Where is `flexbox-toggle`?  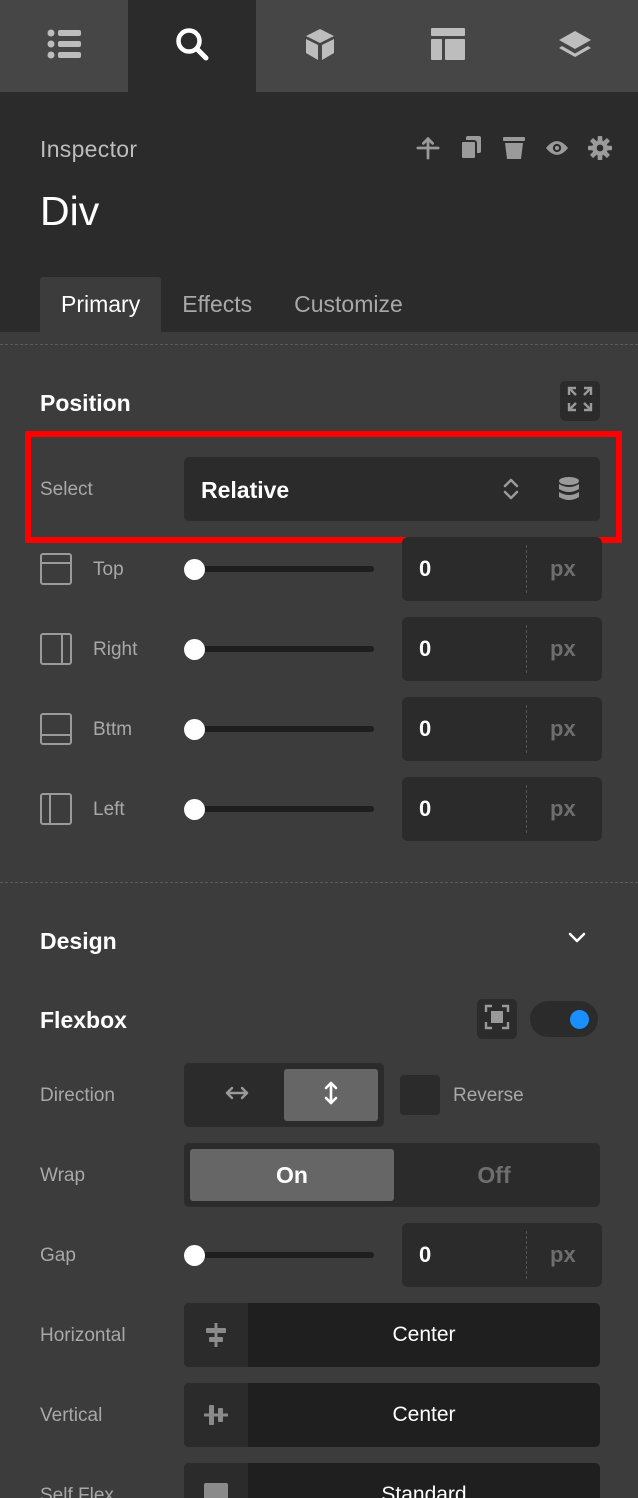
flexbox-toggle is located at coordinates (564, 1019).